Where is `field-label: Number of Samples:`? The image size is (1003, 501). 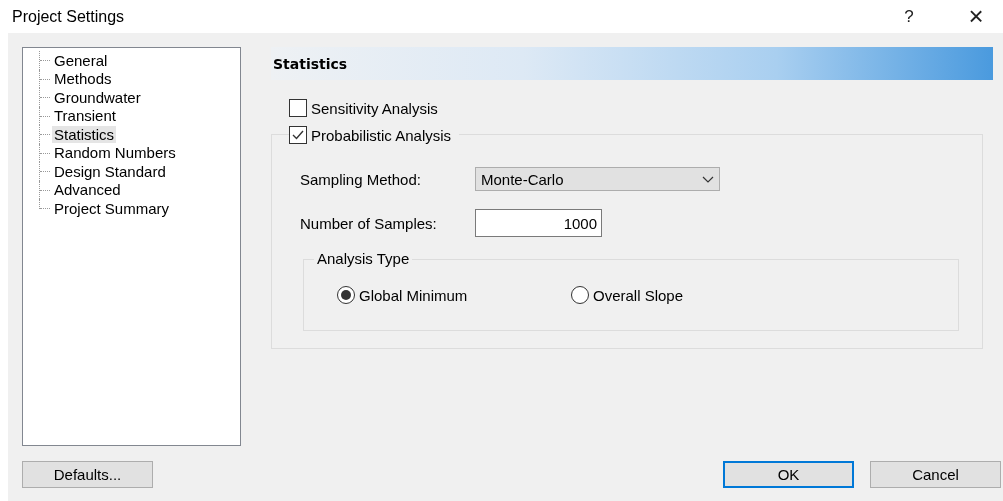 field-label: Number of Samples: is located at coordinates (369, 223).